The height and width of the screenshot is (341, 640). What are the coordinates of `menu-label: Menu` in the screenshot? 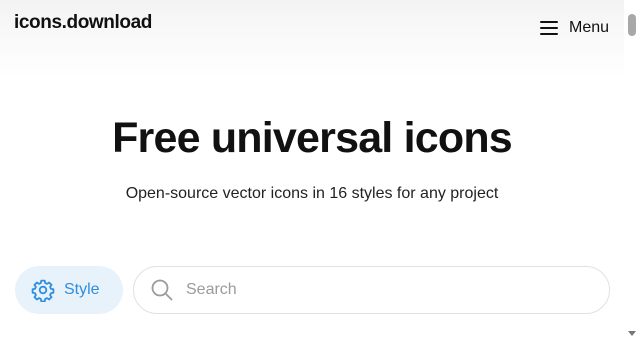 It's located at (589, 27).